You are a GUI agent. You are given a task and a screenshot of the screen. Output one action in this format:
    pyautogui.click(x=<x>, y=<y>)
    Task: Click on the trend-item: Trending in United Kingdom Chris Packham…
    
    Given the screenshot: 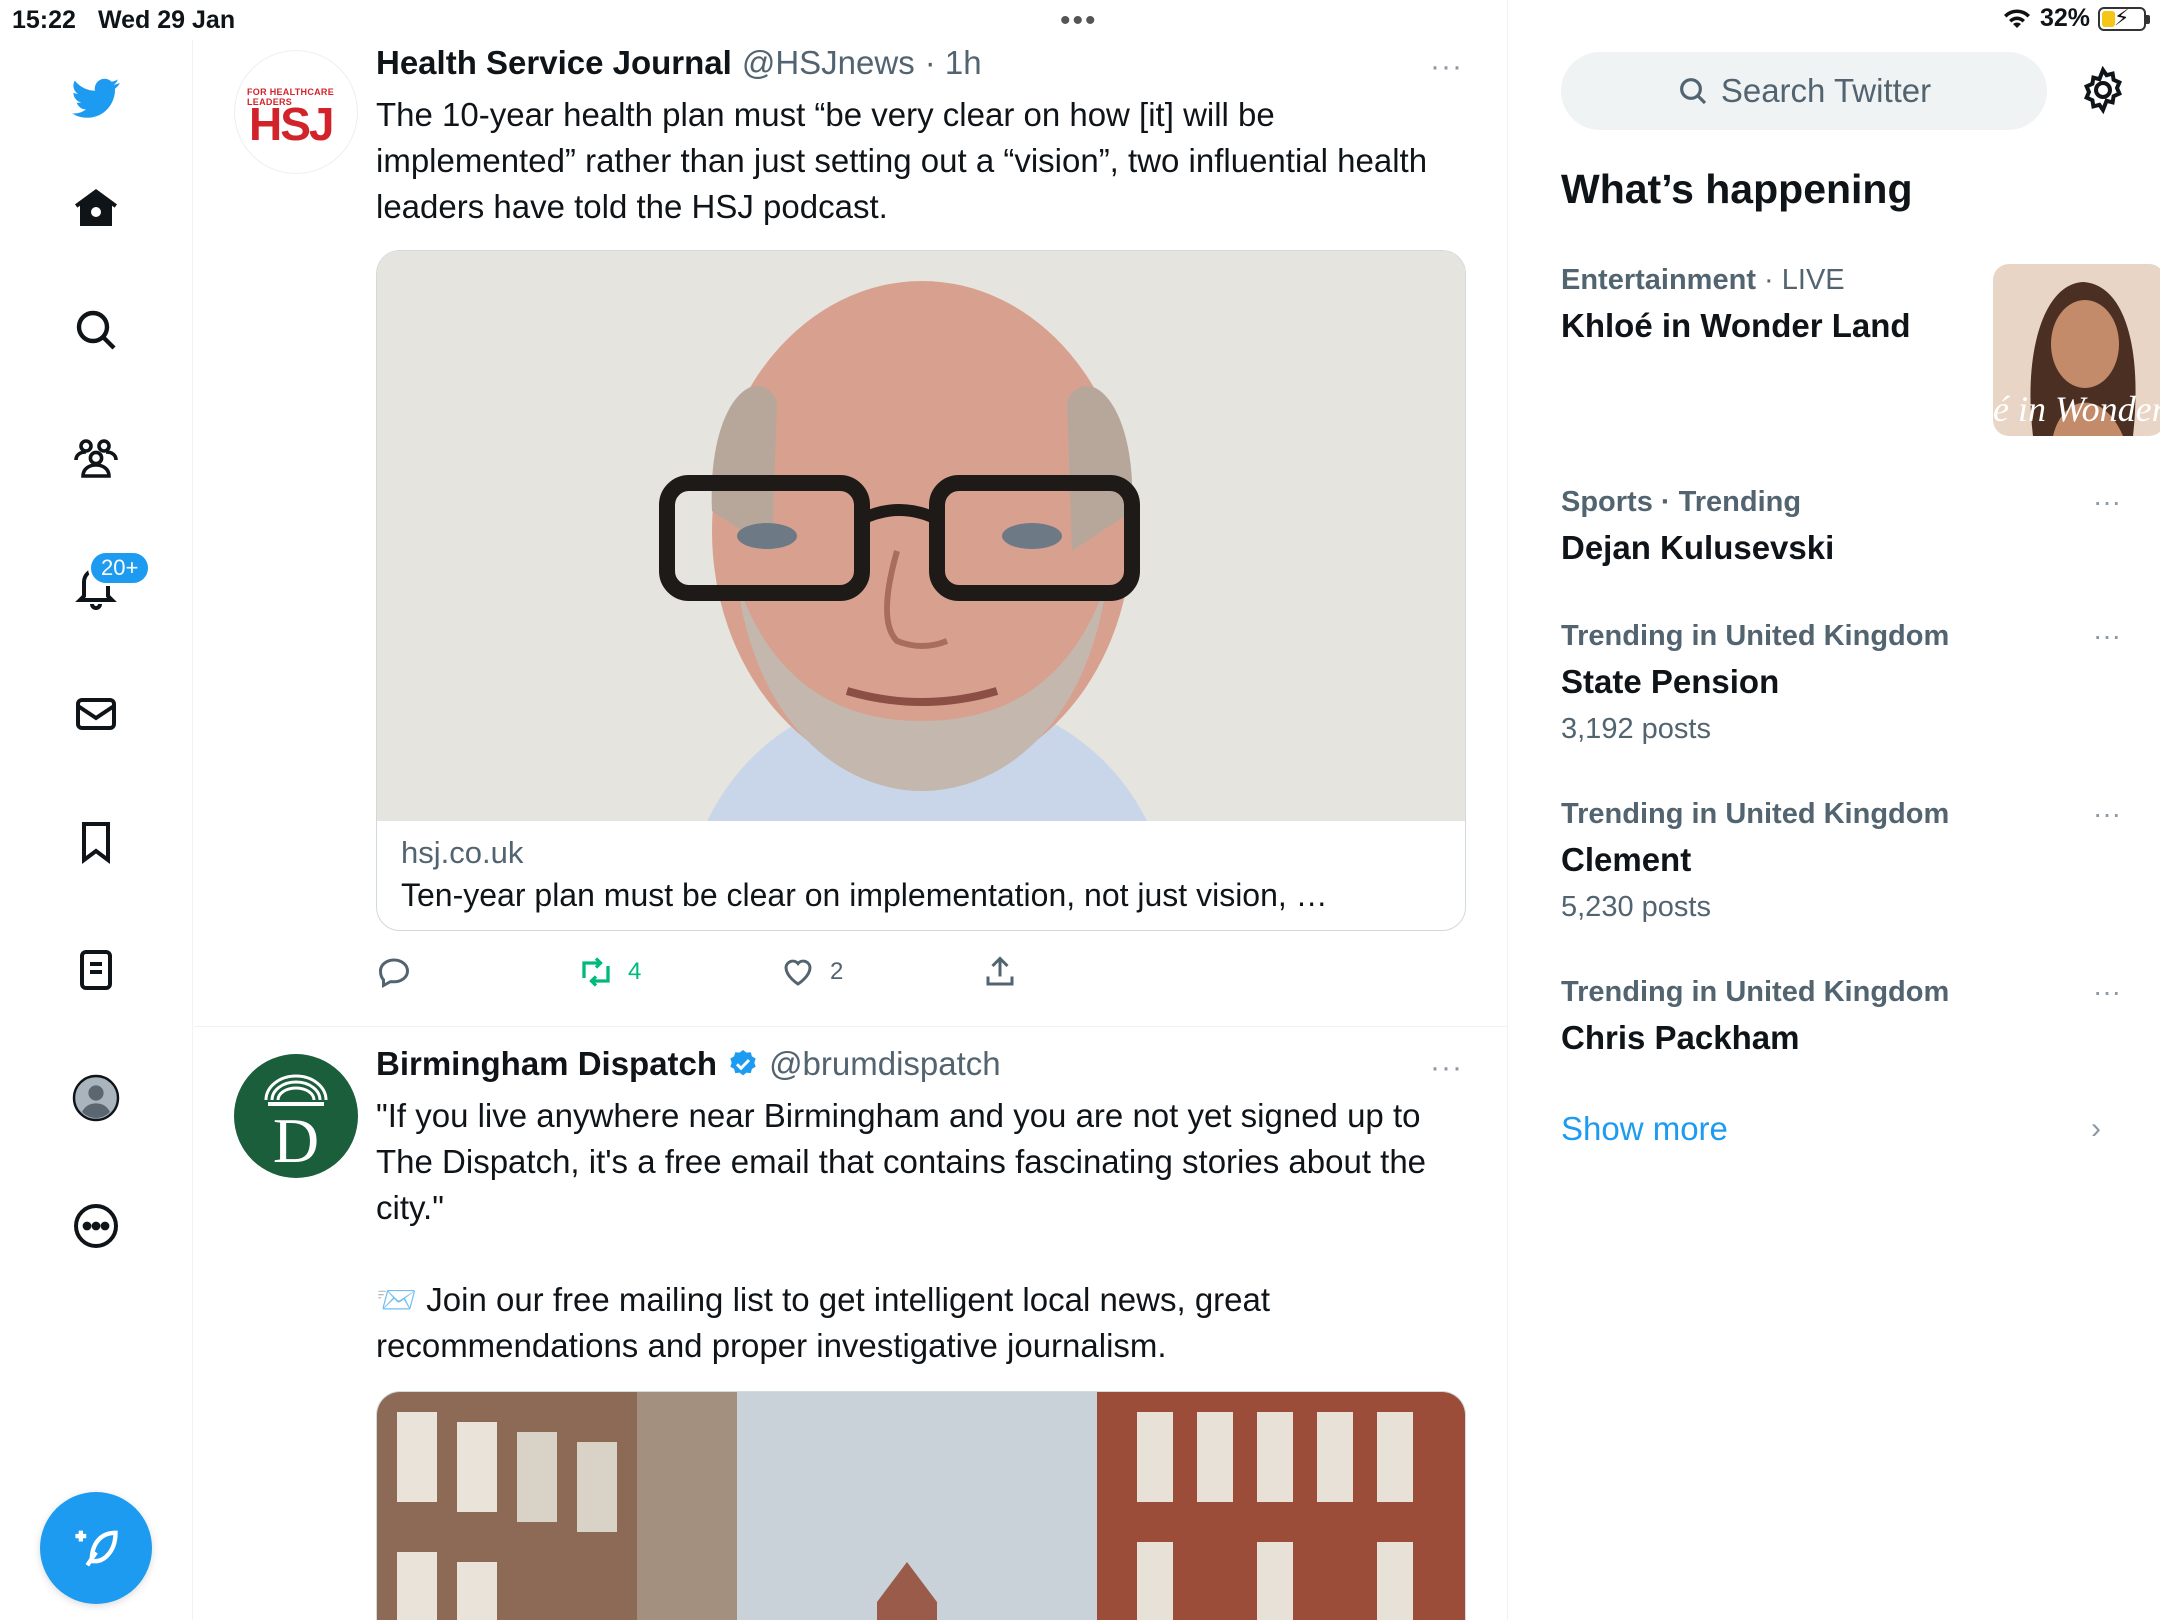 What is the action you would take?
    pyautogui.click(x=1841, y=1016)
    